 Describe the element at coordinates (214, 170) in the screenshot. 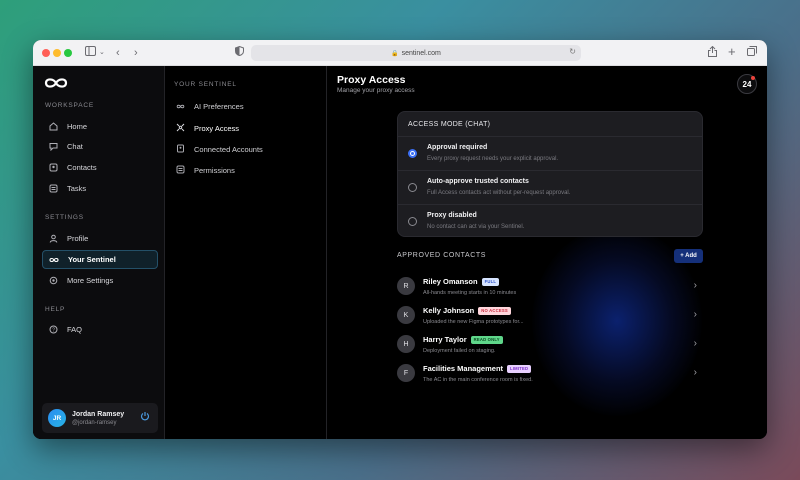

I see `subnav-item-label: Permissions` at that location.